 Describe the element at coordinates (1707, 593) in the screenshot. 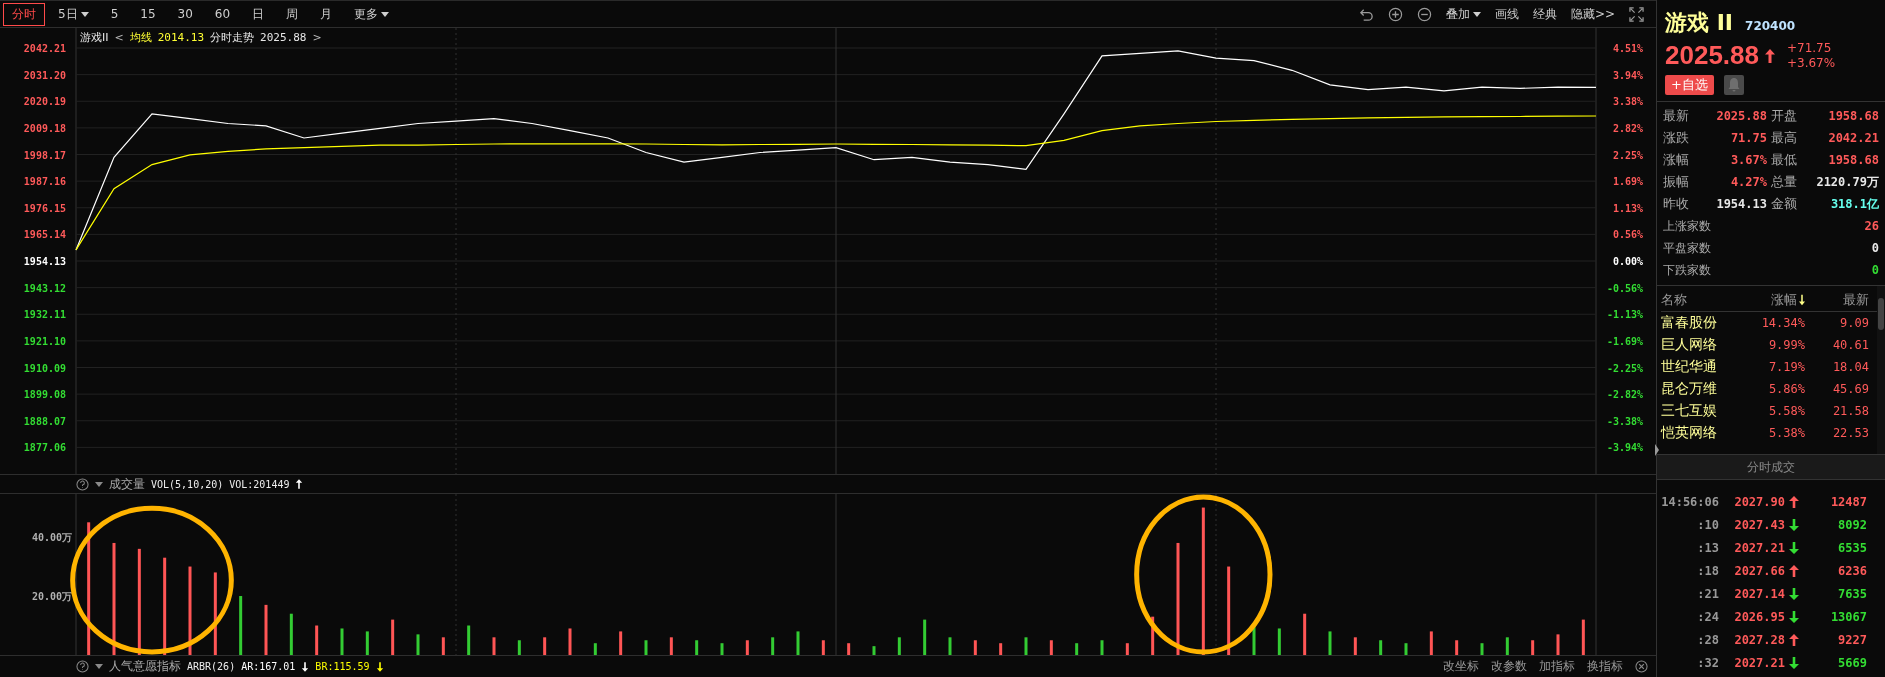

I see `trade-time: :21` at that location.